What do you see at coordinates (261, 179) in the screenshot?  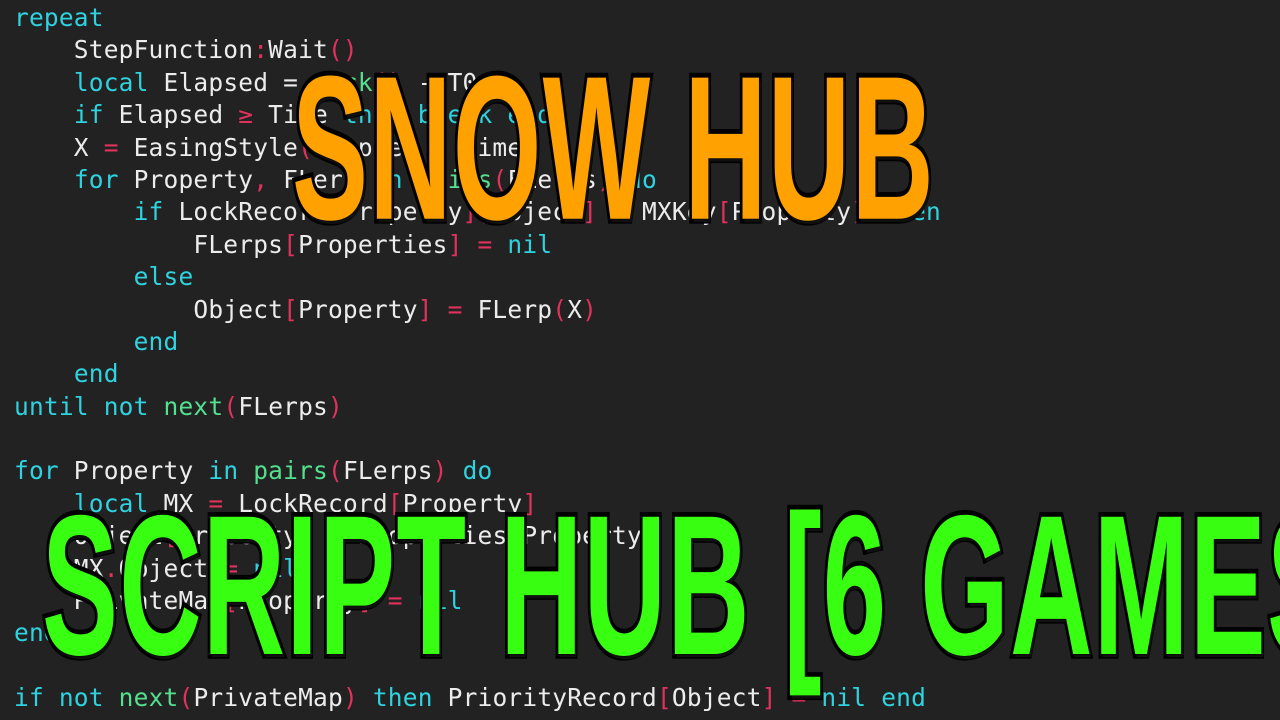 I see `code-punctuation: ,` at bounding box center [261, 179].